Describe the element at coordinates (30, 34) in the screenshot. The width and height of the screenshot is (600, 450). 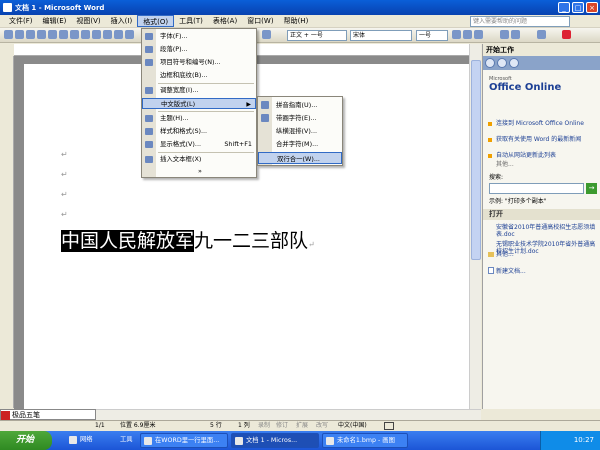
I see `save-icon` at that location.